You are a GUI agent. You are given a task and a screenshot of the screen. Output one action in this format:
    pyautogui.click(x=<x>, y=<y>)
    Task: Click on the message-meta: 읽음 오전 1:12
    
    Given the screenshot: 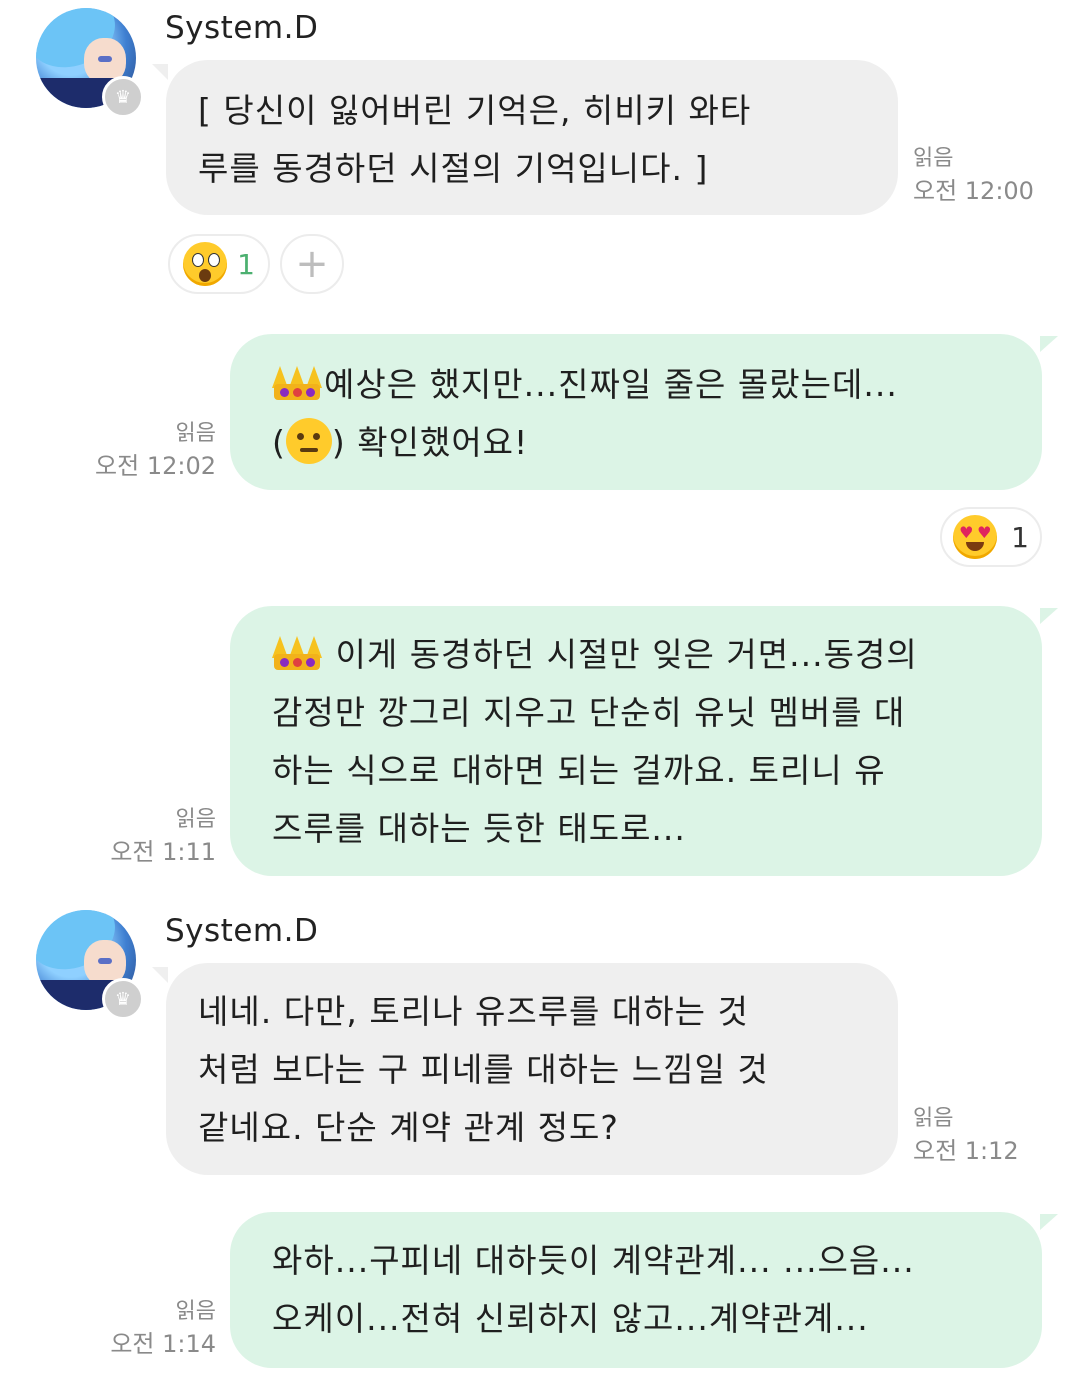 What is the action you would take?
    pyautogui.click(x=966, y=1135)
    